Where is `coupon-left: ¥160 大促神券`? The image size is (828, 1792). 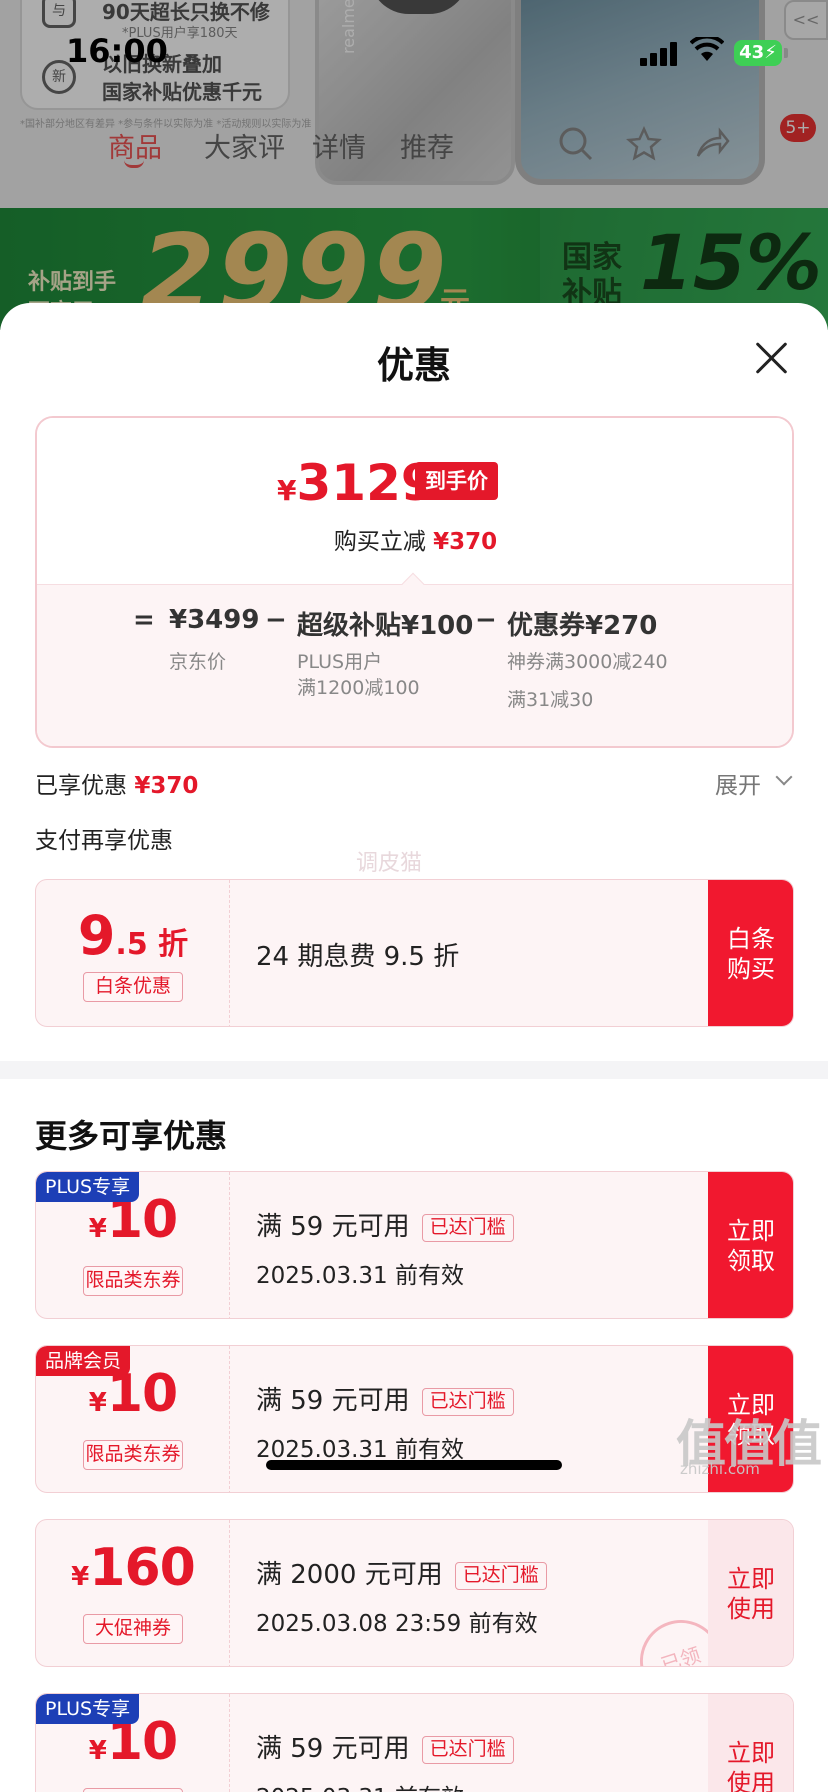
coupon-left: ¥160 大促神券 is located at coordinates (133, 1593).